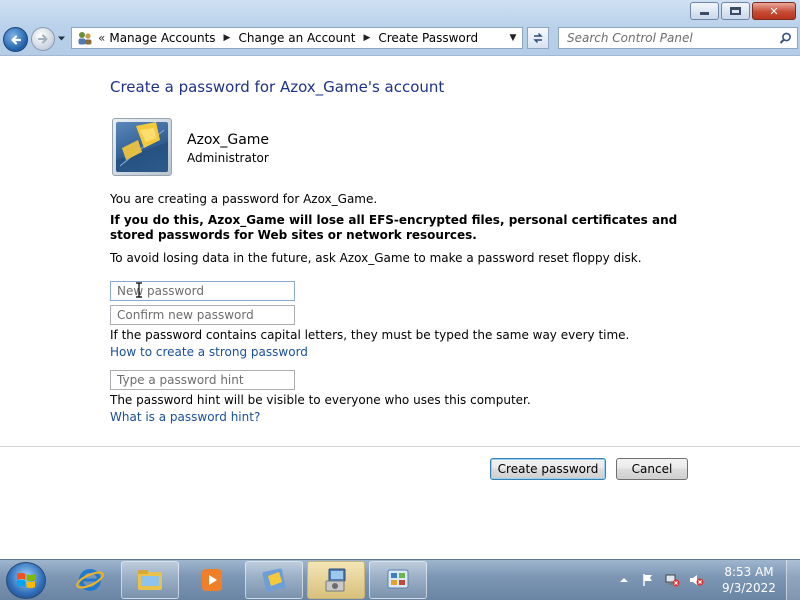 Image resolution: width=800 pixels, height=600 pixels. What do you see at coordinates (400, 446) in the screenshot?
I see `divider` at bounding box center [400, 446].